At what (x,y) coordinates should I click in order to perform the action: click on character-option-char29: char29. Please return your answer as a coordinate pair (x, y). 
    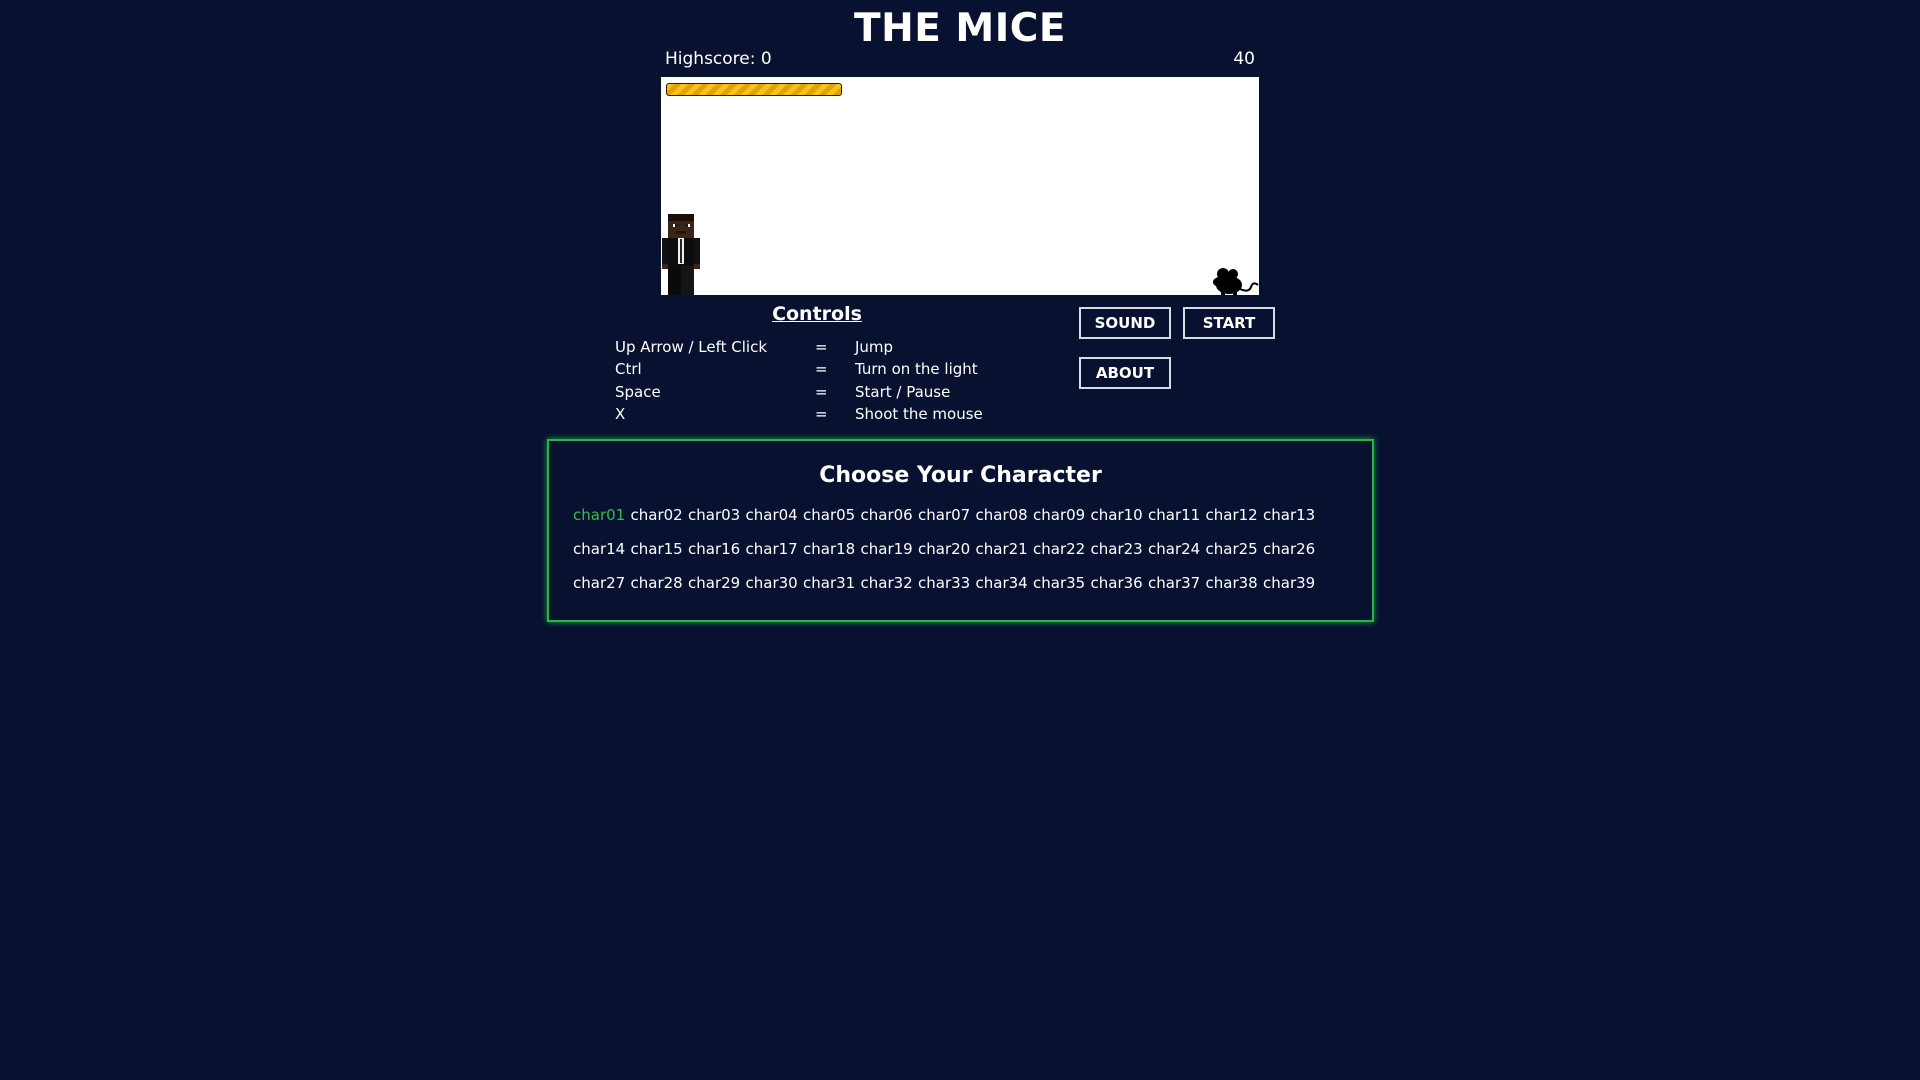
    Looking at the image, I should click on (714, 583).